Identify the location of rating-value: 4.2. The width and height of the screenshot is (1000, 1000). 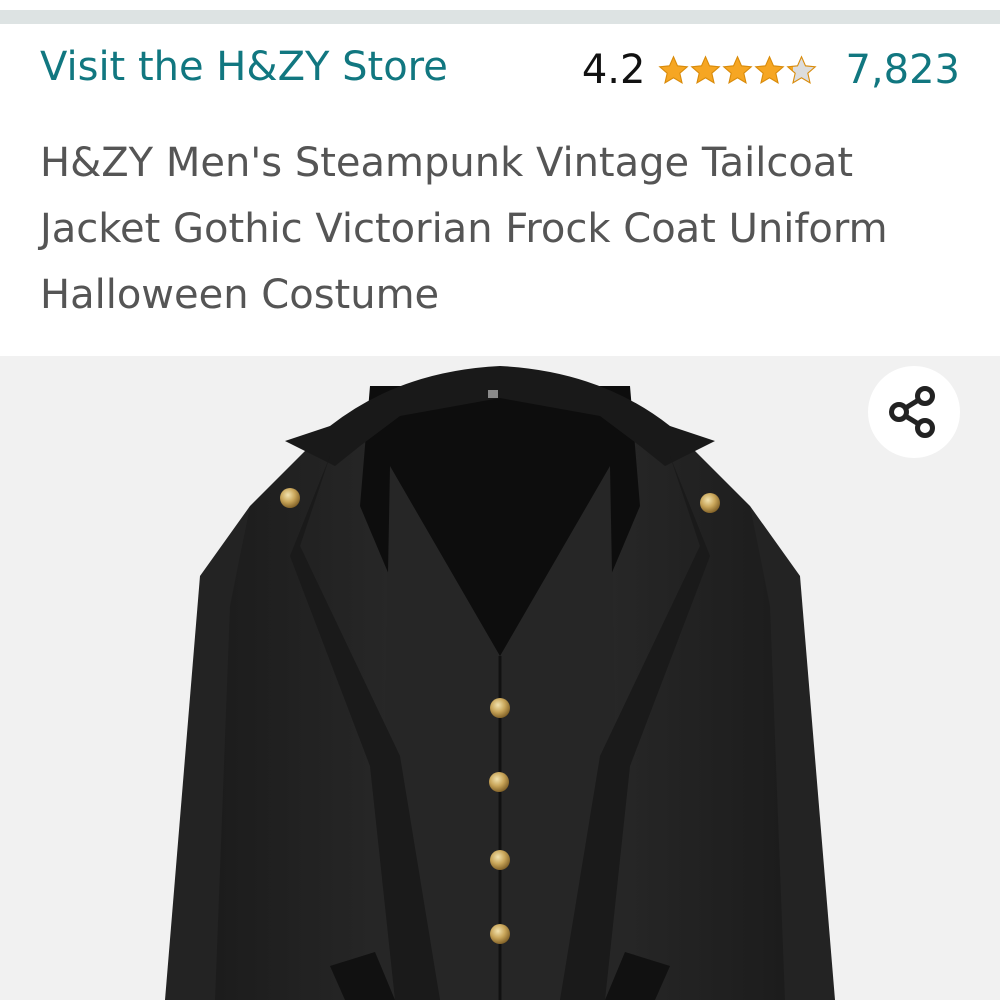
(613, 70).